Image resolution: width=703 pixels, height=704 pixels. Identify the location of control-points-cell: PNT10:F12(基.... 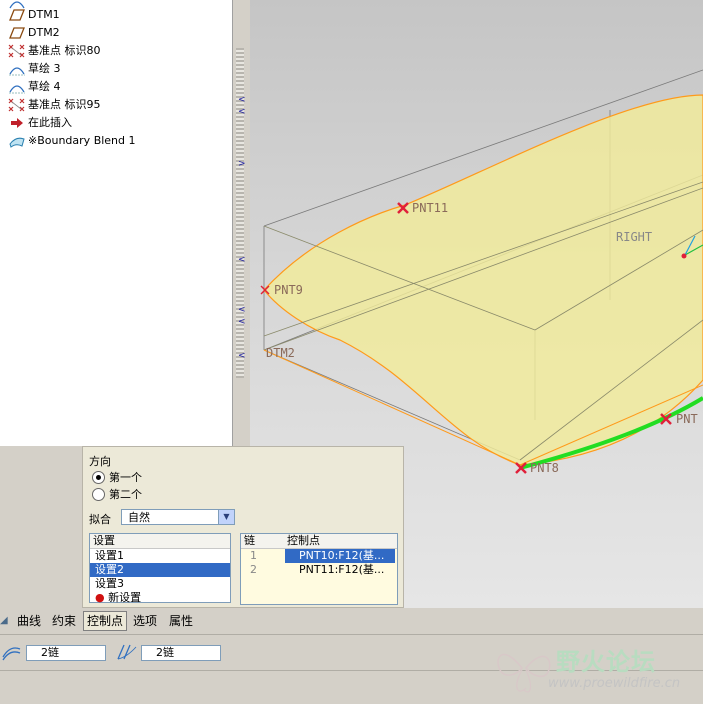
(340, 556).